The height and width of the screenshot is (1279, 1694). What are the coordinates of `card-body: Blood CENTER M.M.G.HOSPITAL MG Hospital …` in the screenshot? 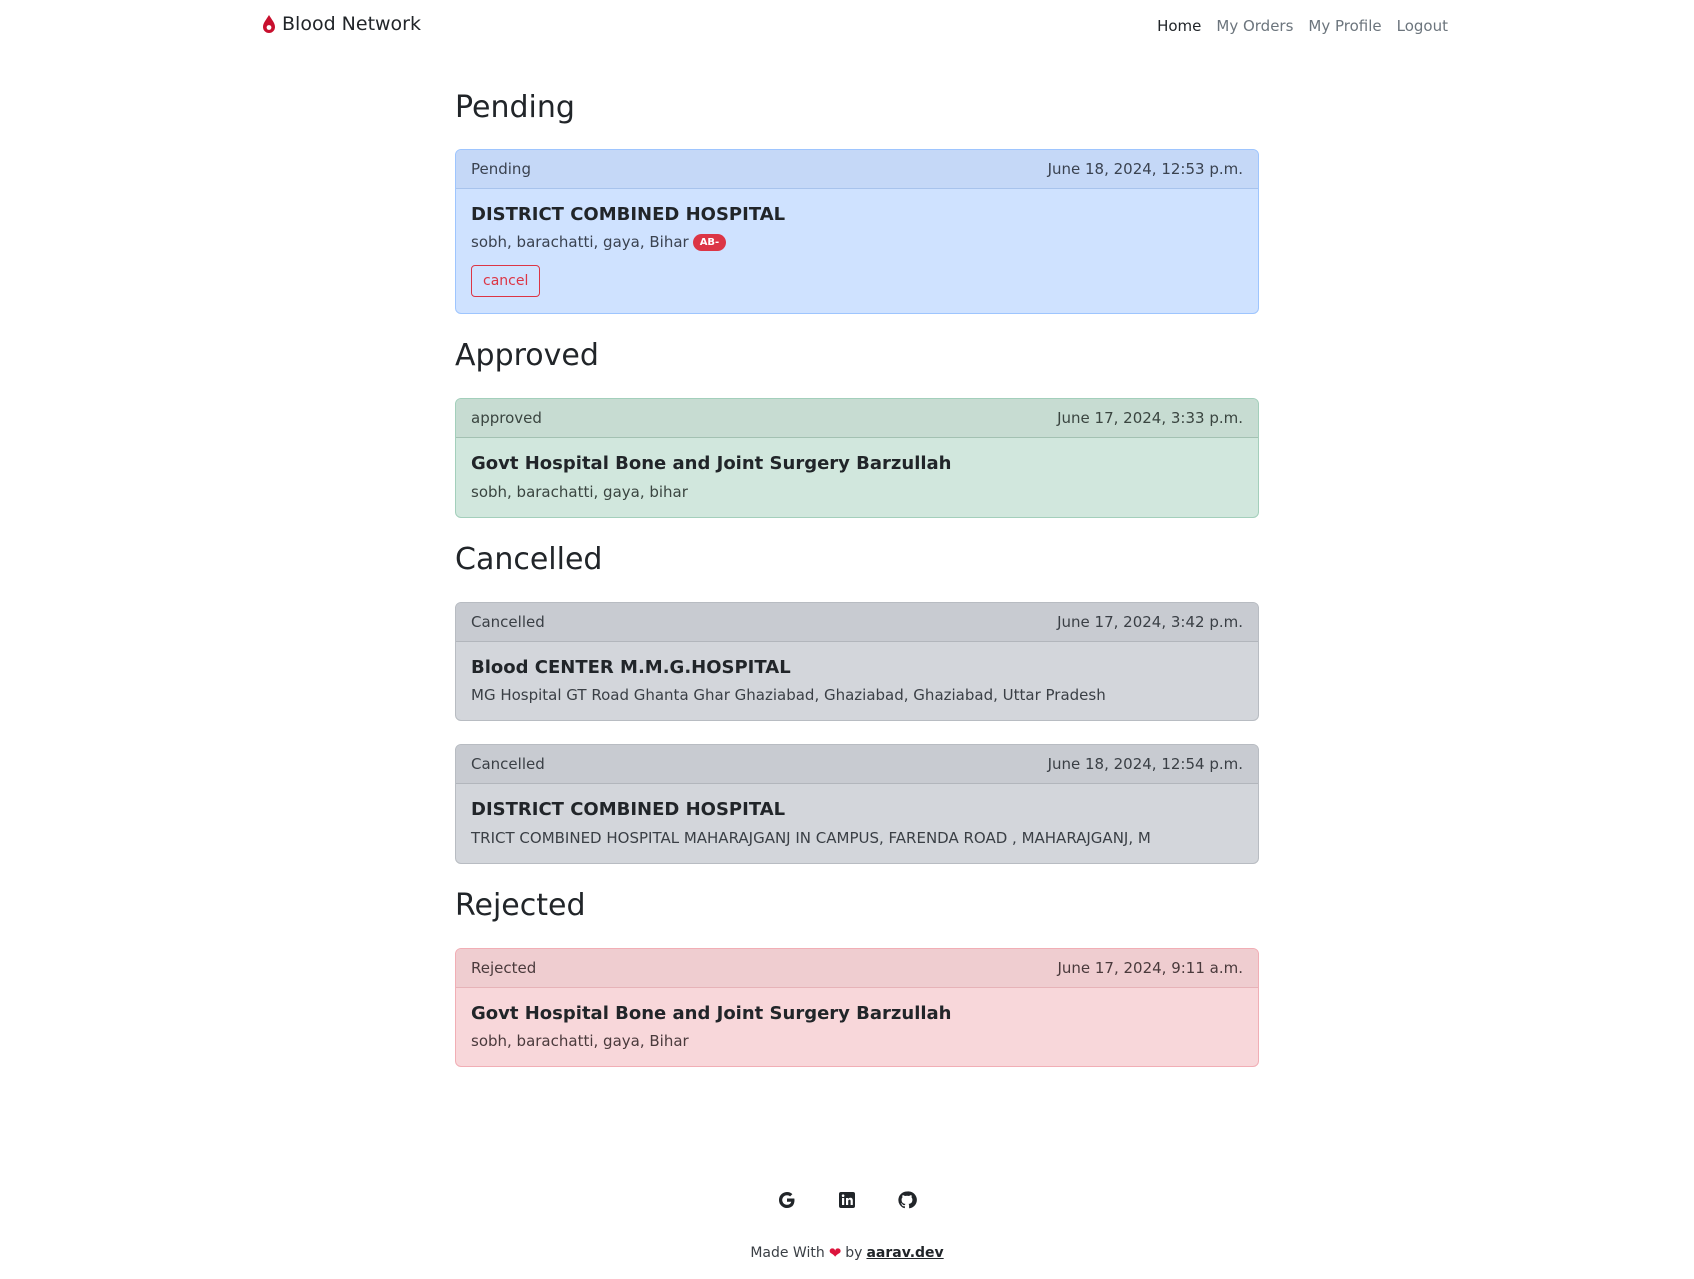 It's located at (857, 681).